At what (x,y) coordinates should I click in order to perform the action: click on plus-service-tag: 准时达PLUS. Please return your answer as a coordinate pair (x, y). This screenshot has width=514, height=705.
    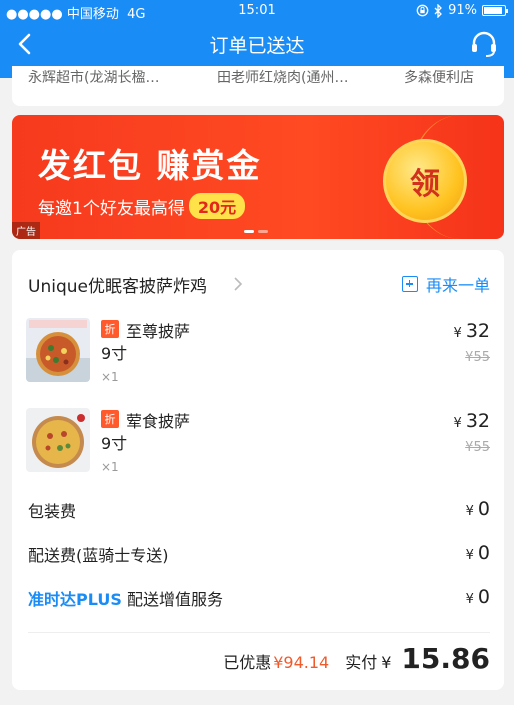
    Looking at the image, I should click on (75, 599).